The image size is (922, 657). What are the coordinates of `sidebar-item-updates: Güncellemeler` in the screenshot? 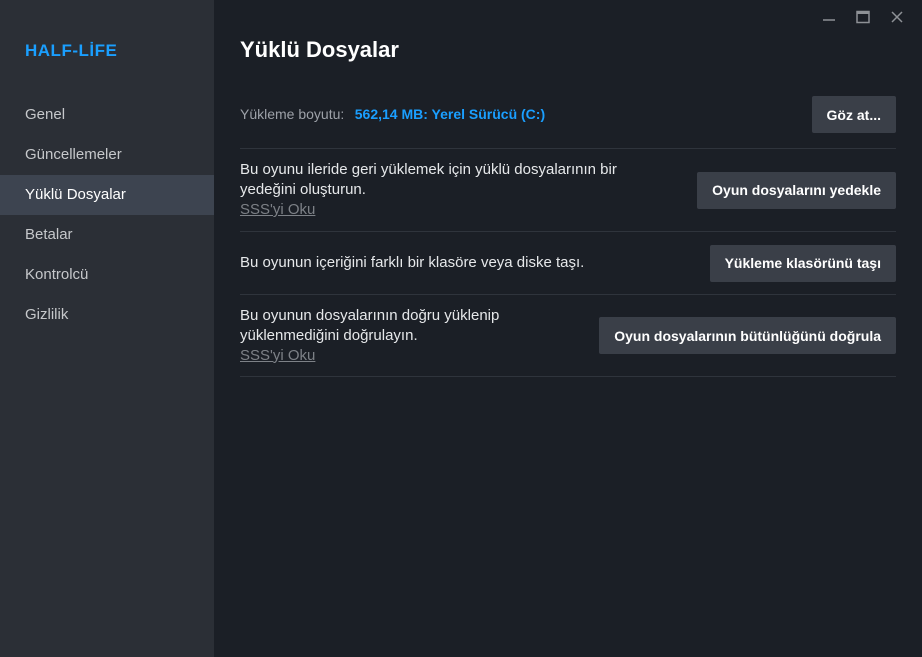 It's located at (107, 155).